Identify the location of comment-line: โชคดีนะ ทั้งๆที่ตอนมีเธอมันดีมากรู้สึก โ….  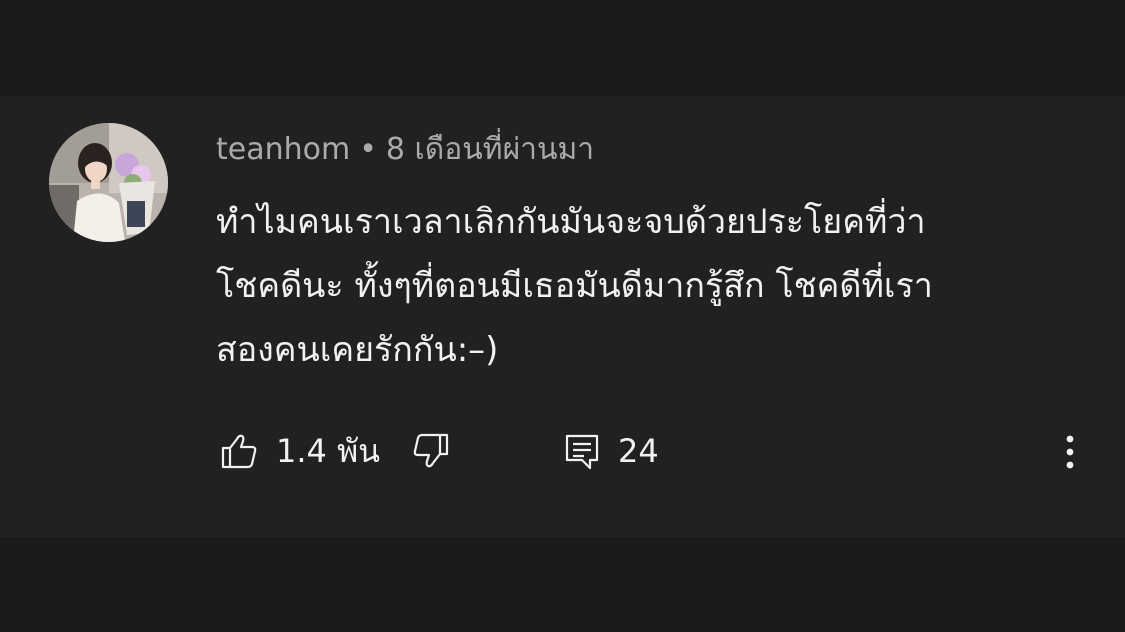
(574, 286).